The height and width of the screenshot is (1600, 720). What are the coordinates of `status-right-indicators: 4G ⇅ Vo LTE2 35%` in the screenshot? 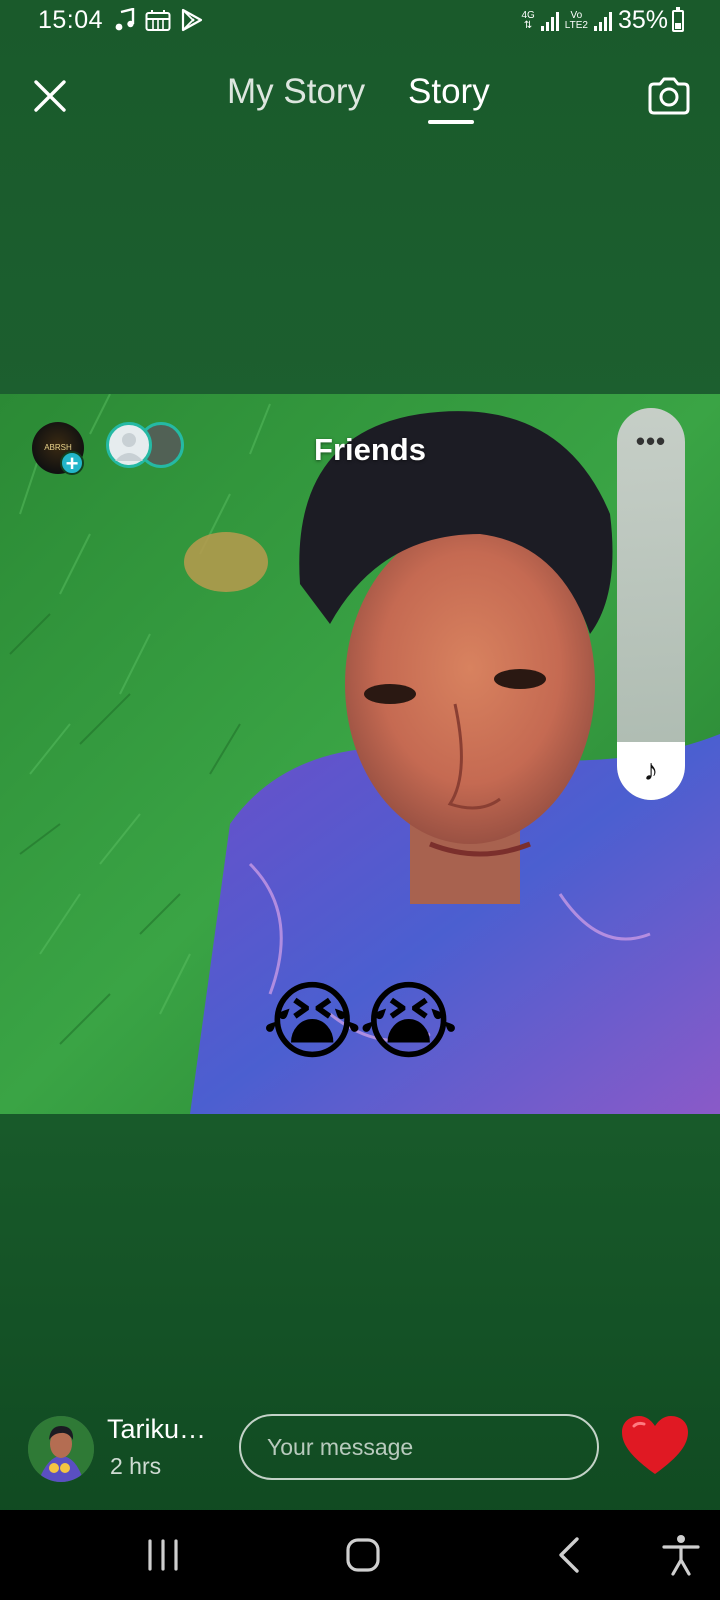 It's located at (594, 20).